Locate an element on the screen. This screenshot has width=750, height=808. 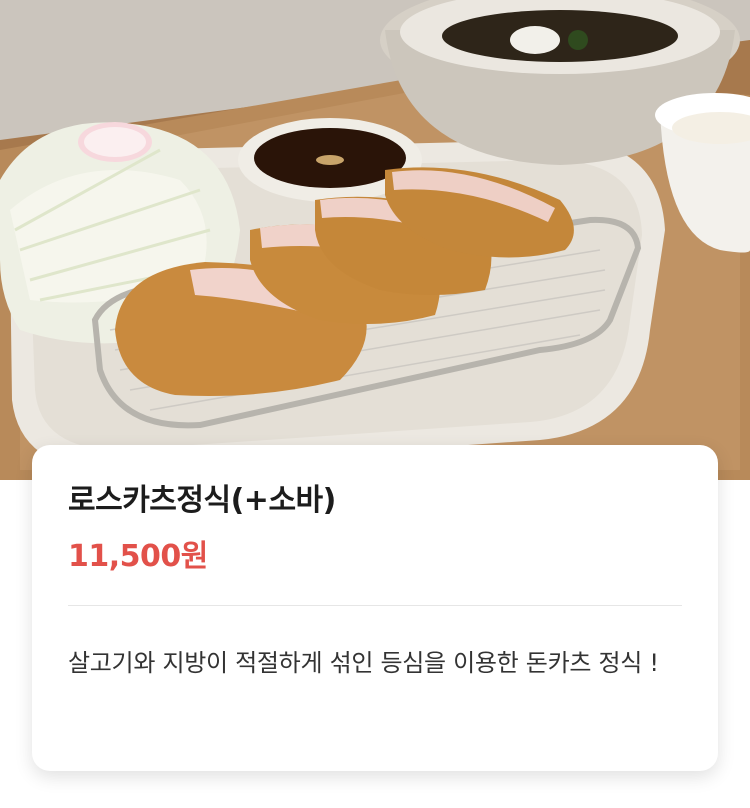
menu-item-description: 살고기와 지방이 적절하게 섞인 등심을 이용한 돈카츠 정식 ! is located at coordinates (363, 663).